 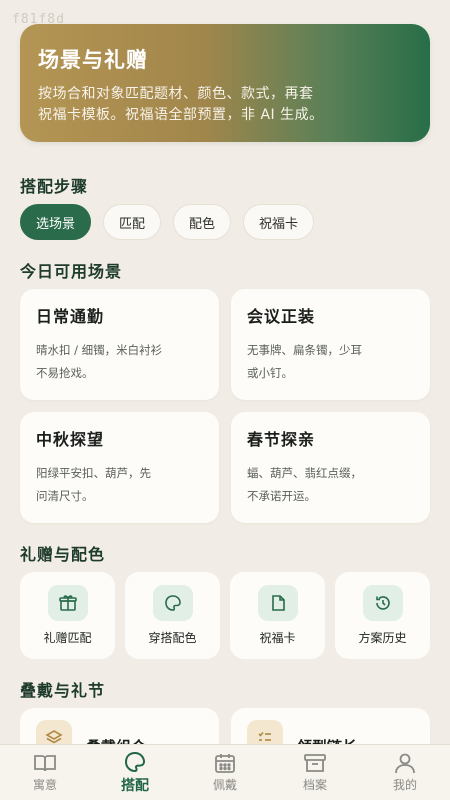 What do you see at coordinates (304, 350) in the screenshot?
I see `scene-card-desc: 无事牌、扁条镯，少耳` at bounding box center [304, 350].